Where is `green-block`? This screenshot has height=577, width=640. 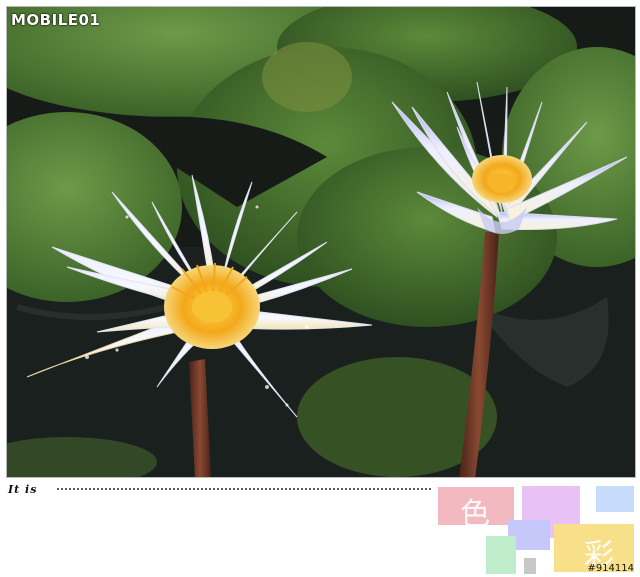
green-block is located at coordinates (501, 555).